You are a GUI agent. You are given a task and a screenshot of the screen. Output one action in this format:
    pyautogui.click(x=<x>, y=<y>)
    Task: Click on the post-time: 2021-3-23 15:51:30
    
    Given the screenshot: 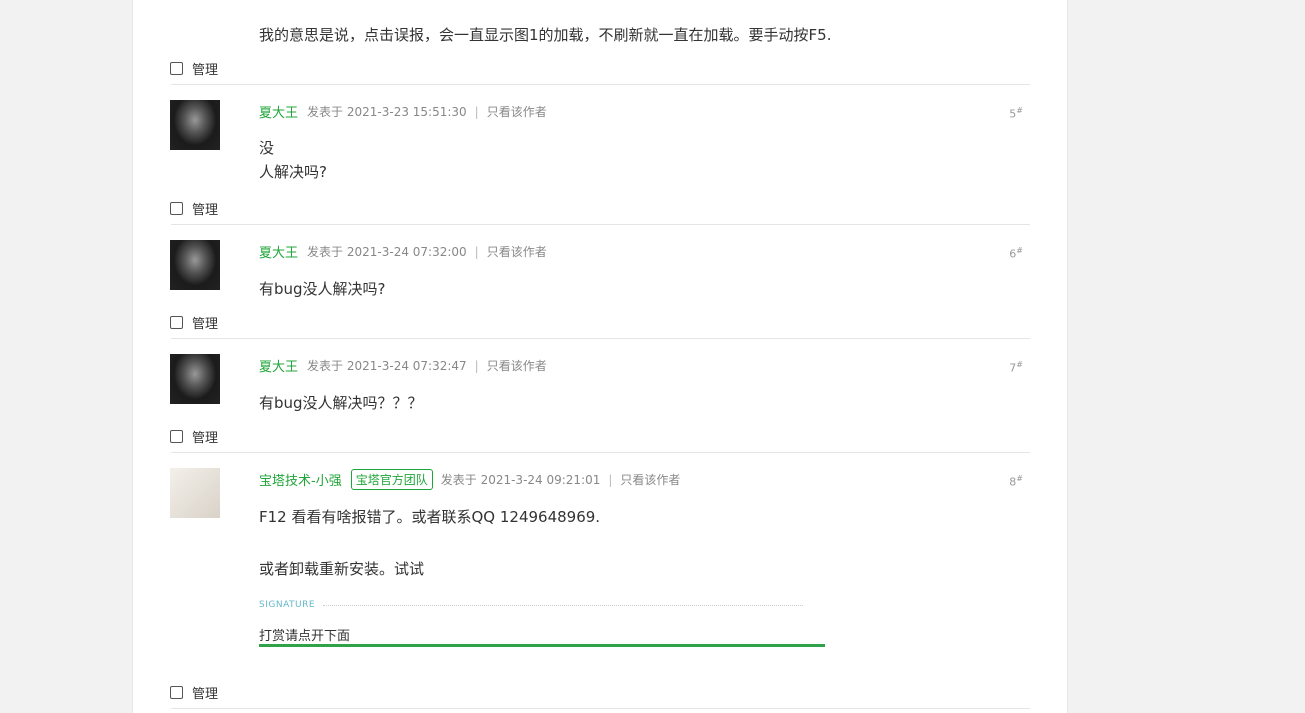 What is the action you would take?
    pyautogui.click(x=406, y=111)
    